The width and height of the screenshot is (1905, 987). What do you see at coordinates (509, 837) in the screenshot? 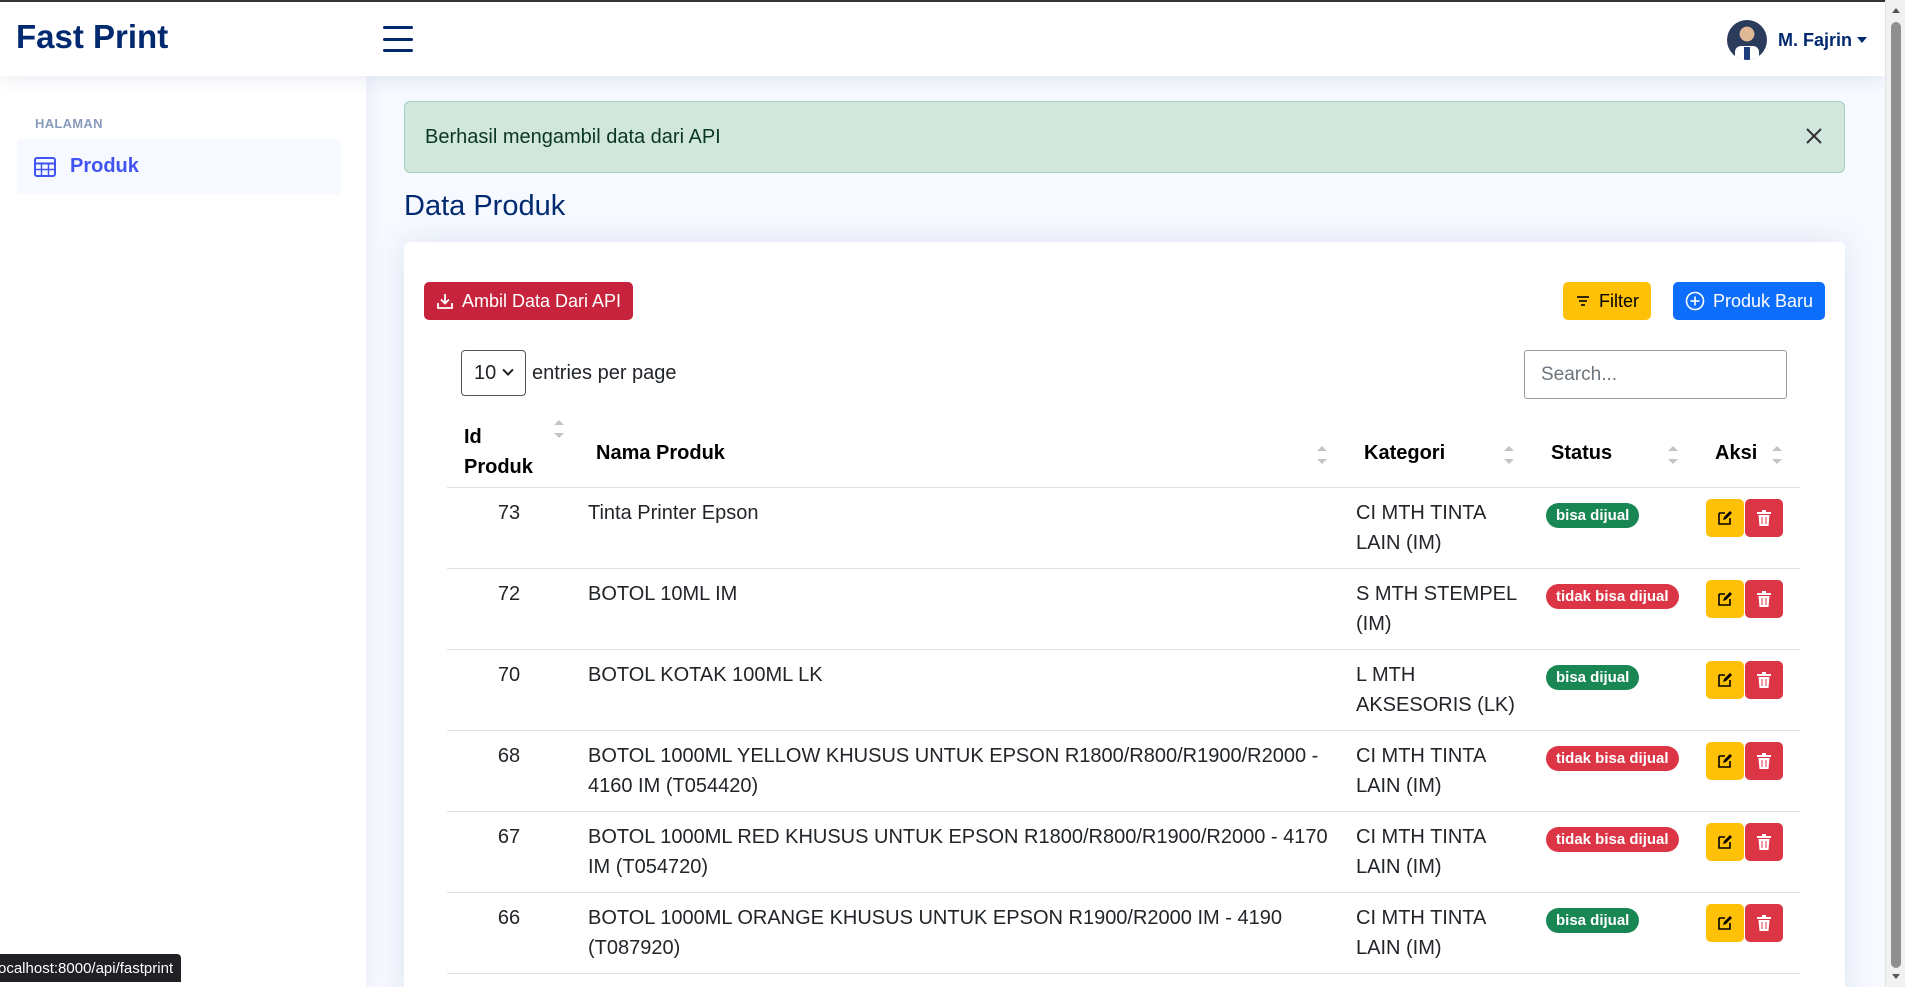
I see `cell-id: 67` at bounding box center [509, 837].